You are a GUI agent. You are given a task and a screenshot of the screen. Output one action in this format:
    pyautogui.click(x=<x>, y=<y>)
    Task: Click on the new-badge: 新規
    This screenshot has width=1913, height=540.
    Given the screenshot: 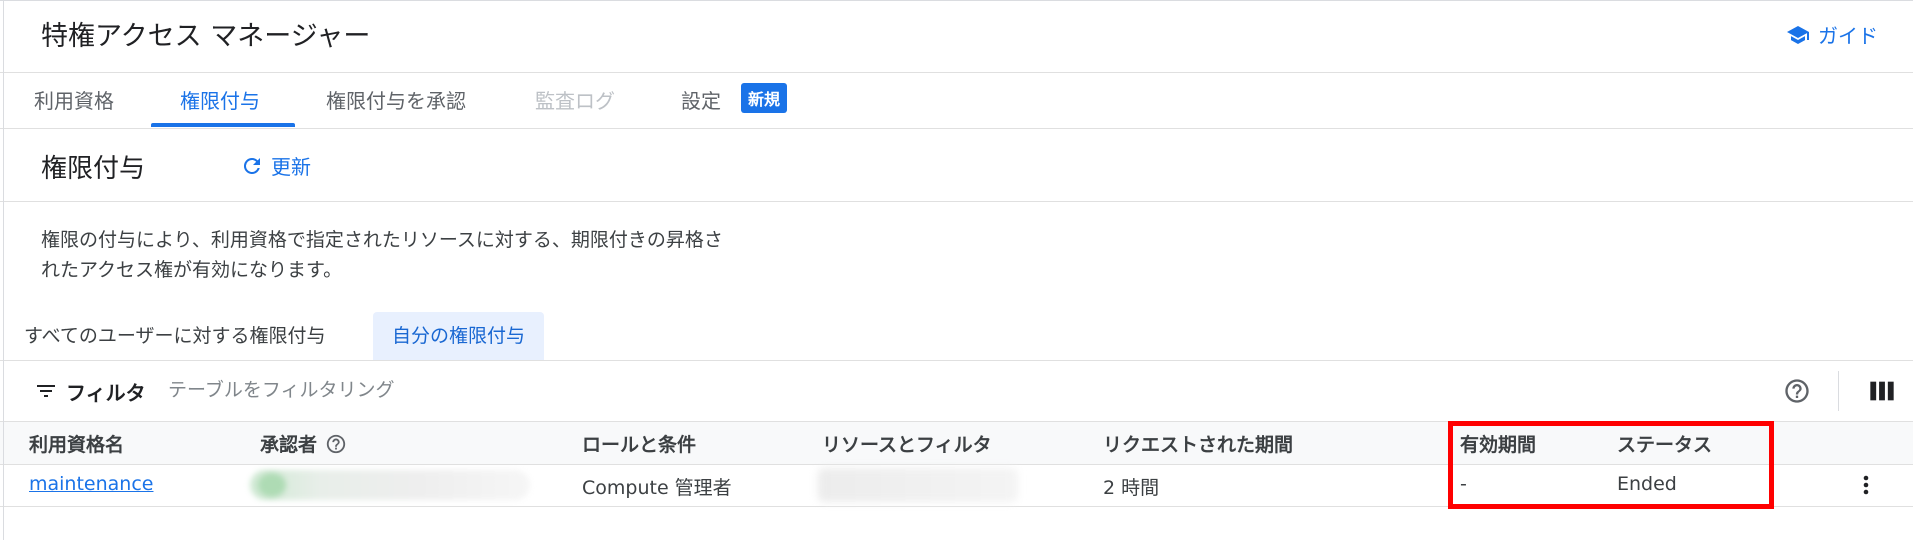 What is the action you would take?
    pyautogui.click(x=764, y=98)
    